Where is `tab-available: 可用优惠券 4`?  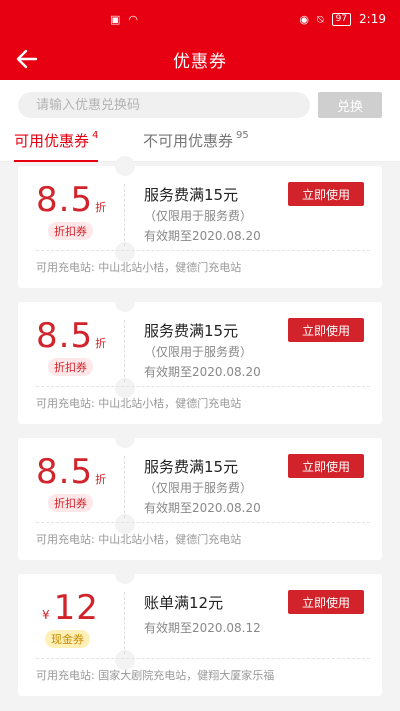
tab-available: 可用优惠券 4 is located at coordinates (56, 146).